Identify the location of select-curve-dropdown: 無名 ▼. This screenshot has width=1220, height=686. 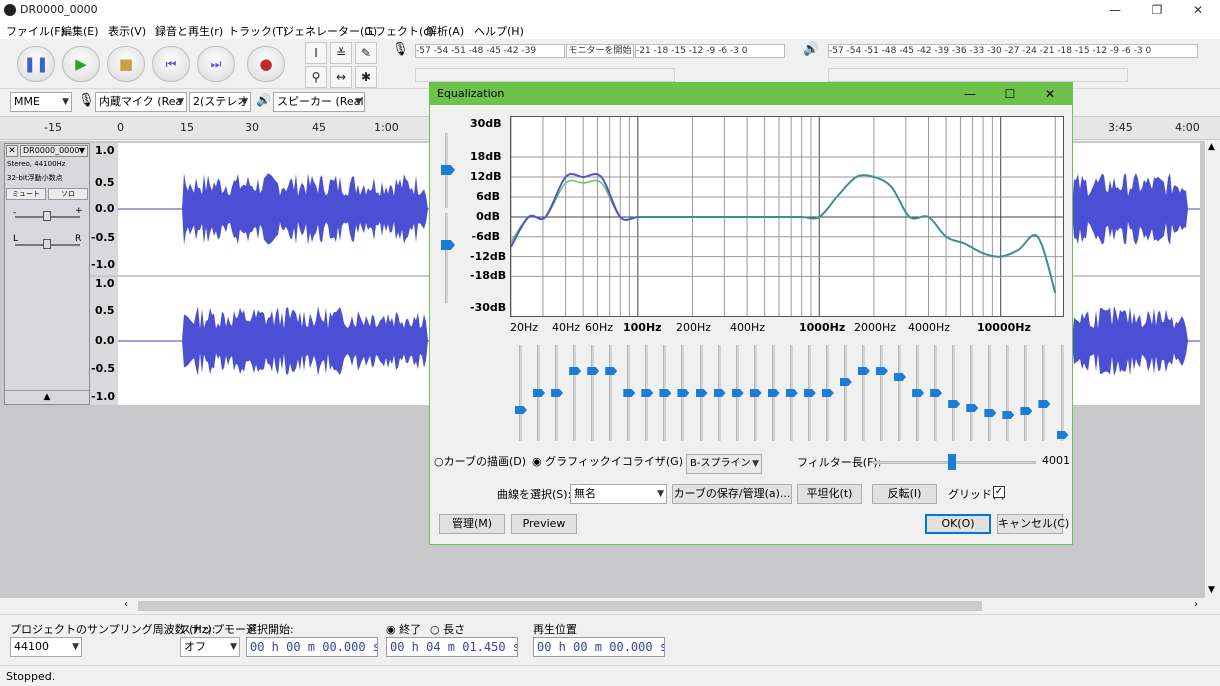
(618, 494).